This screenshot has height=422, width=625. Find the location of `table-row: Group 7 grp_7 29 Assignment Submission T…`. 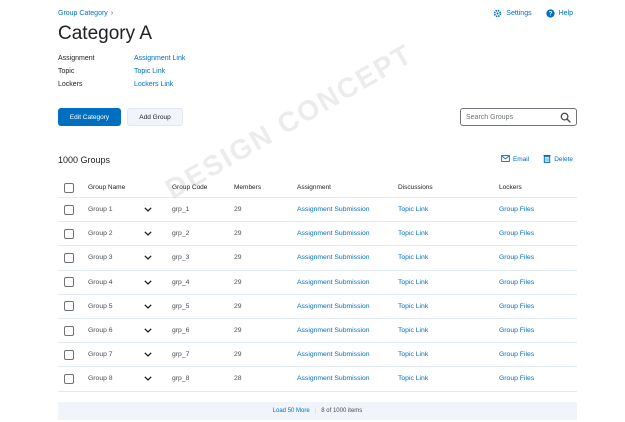

table-row: Group 7 grp_7 29 Assignment Submission T… is located at coordinates (317, 355).